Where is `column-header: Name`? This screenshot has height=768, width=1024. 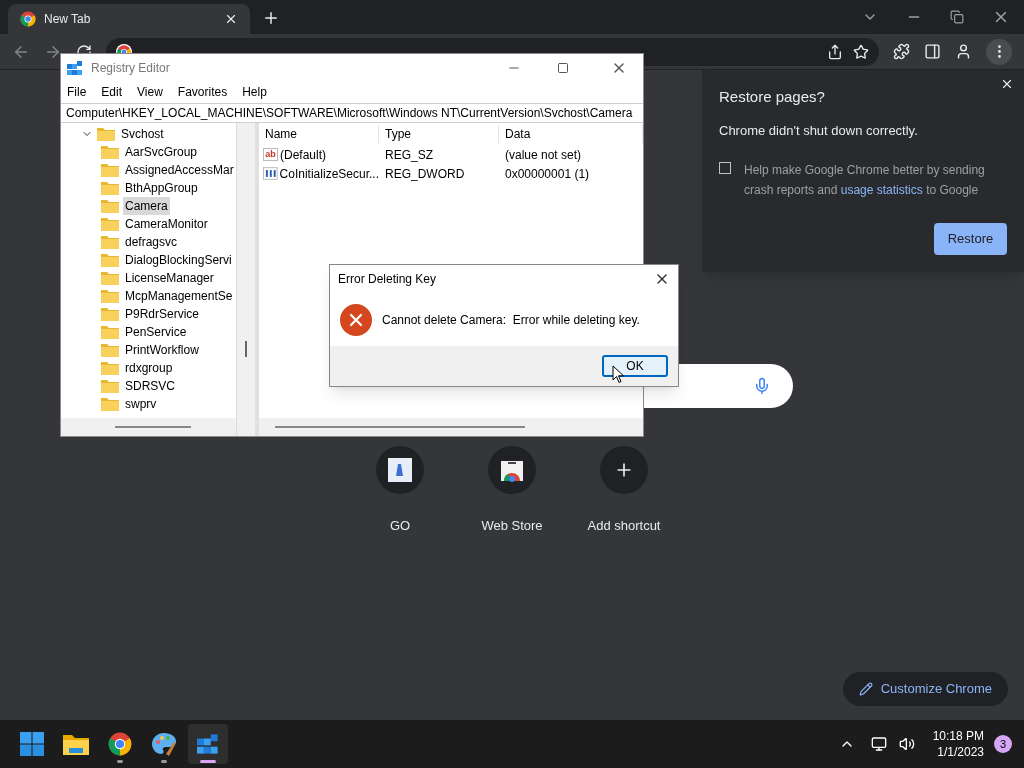 column-header: Name is located at coordinates (319, 134).